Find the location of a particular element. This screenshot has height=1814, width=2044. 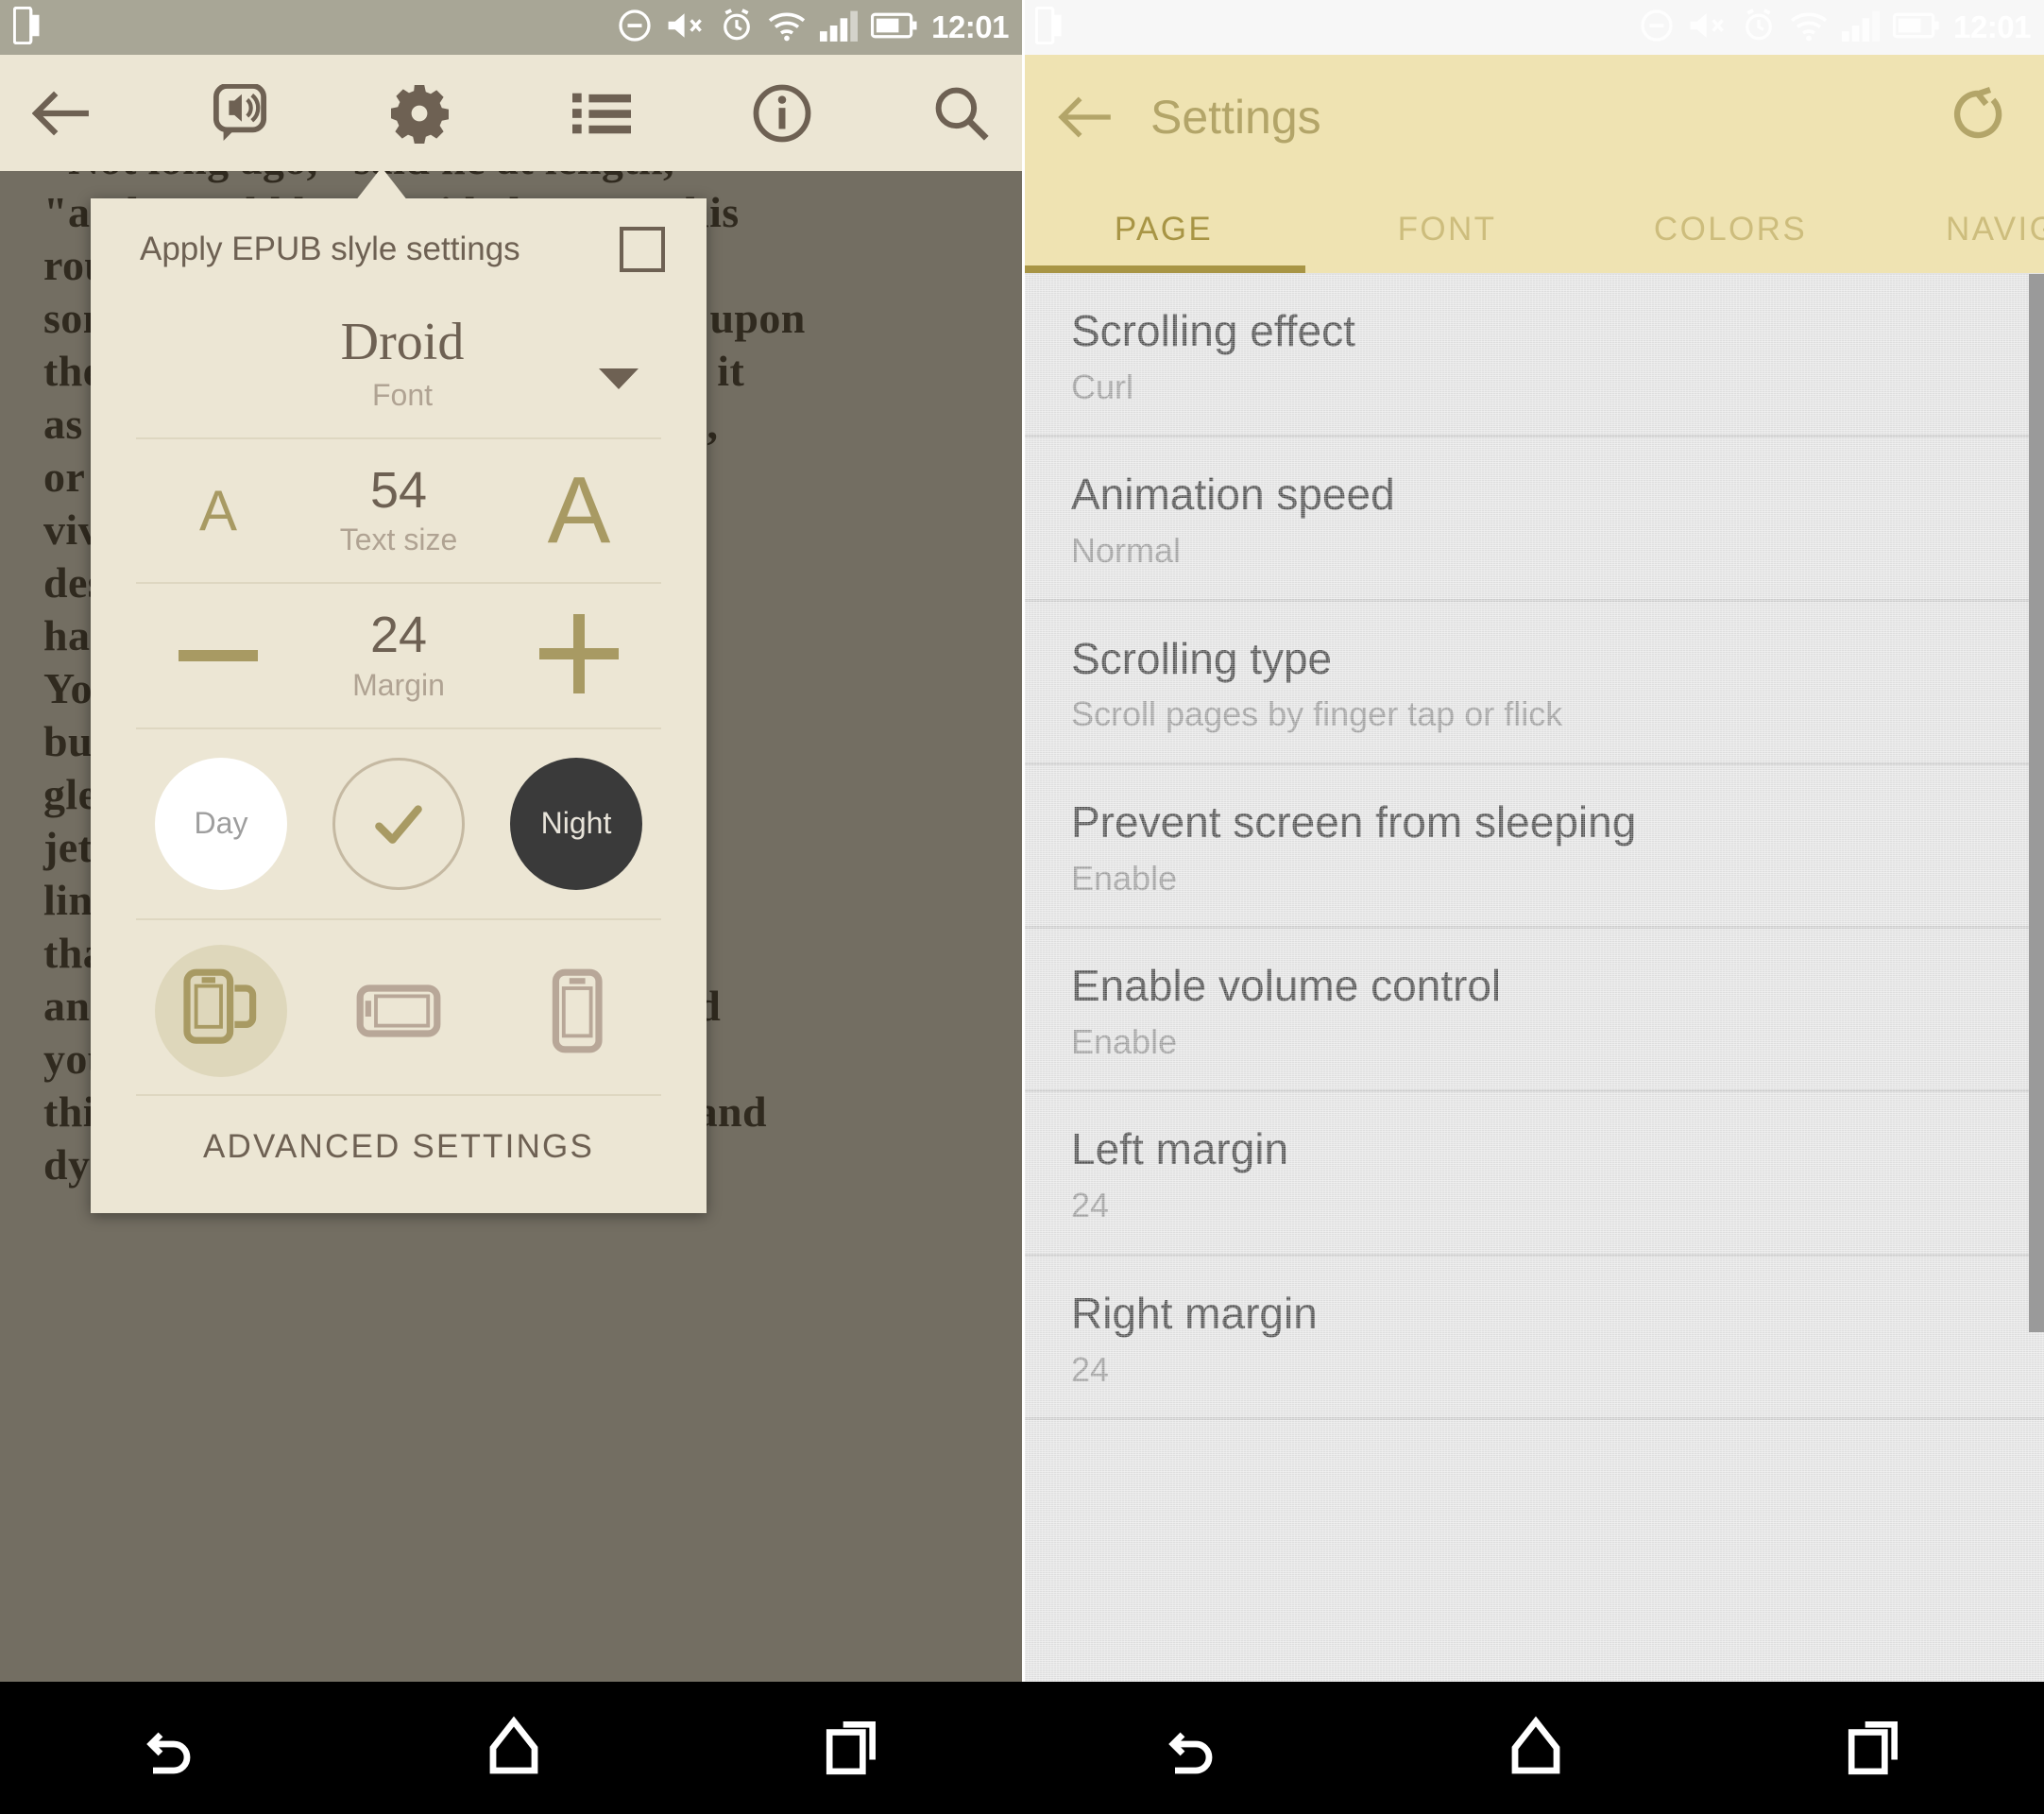

minus-icon is located at coordinates (219, 655).